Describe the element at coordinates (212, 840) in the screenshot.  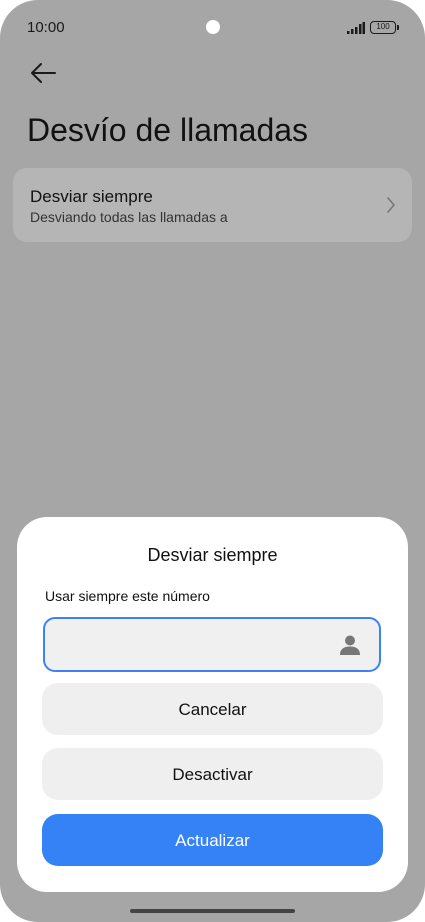
I see `update-button: Actualizar` at that location.